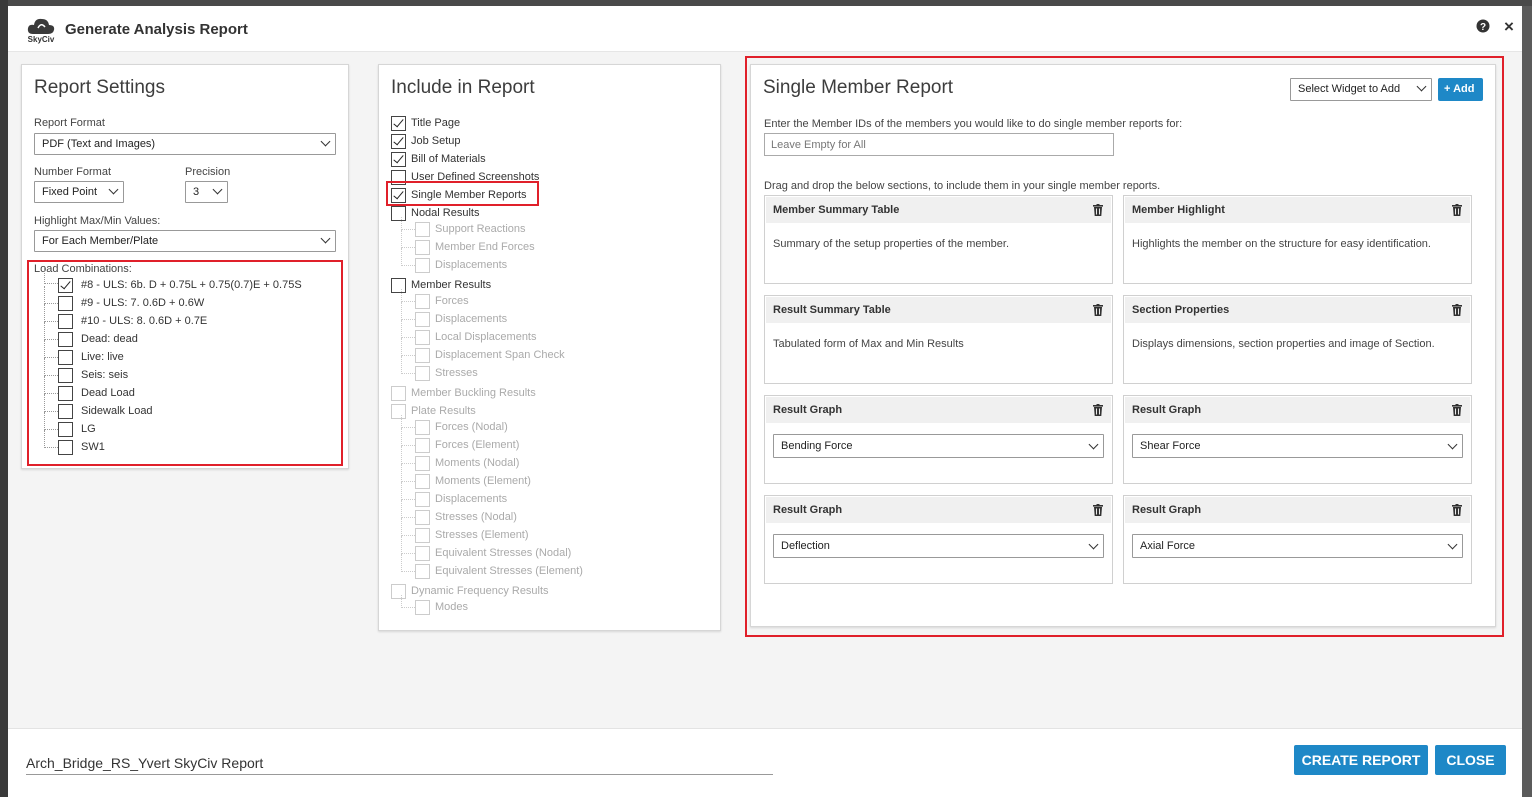  Describe the element at coordinates (399, 764) in the screenshot. I see `report-name-input: Arch_Bridge_RS_Yvert SkyCiv Report` at that location.